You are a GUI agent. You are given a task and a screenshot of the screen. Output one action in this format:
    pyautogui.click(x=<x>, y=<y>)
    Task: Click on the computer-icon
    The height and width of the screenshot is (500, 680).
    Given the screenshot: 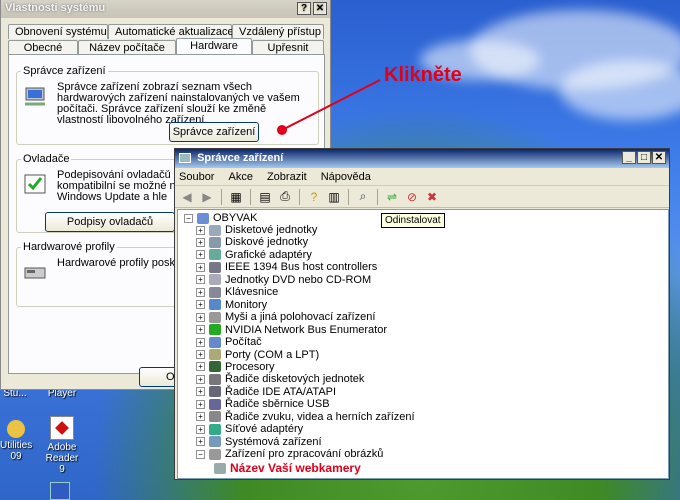 What is the action you would take?
    pyautogui.click(x=203, y=218)
    